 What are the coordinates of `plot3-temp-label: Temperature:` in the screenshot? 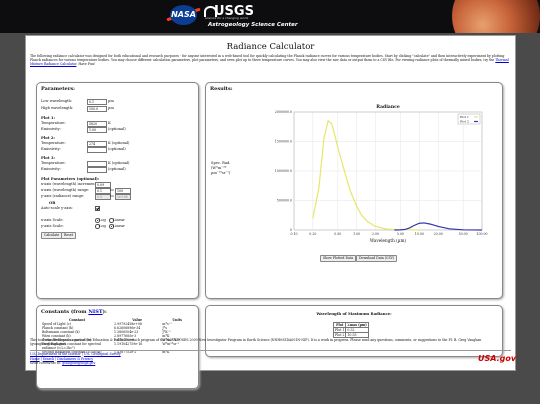 It's located at (53, 163).